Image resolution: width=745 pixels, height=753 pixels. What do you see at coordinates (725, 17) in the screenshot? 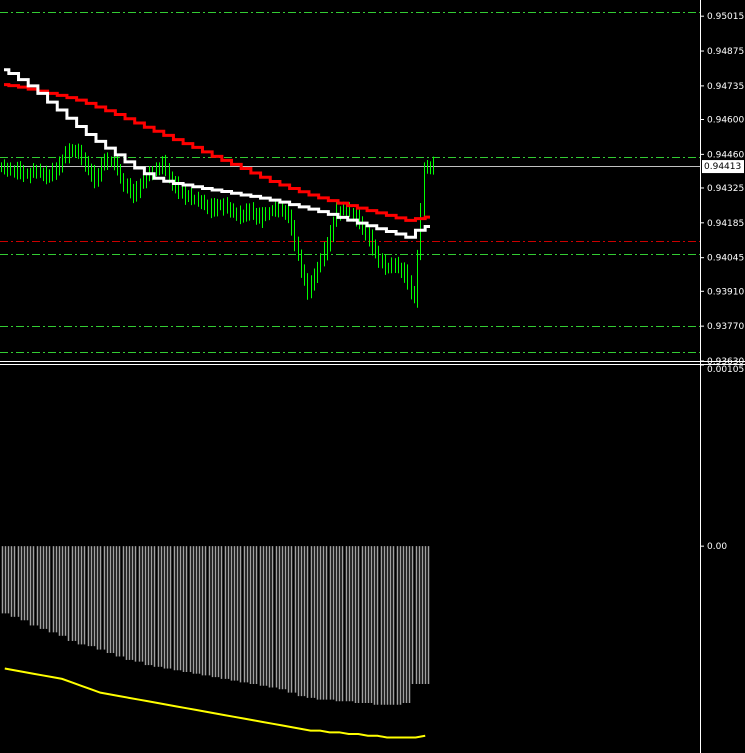
I see `price-tick-label-0: 0.95015` at bounding box center [725, 17].